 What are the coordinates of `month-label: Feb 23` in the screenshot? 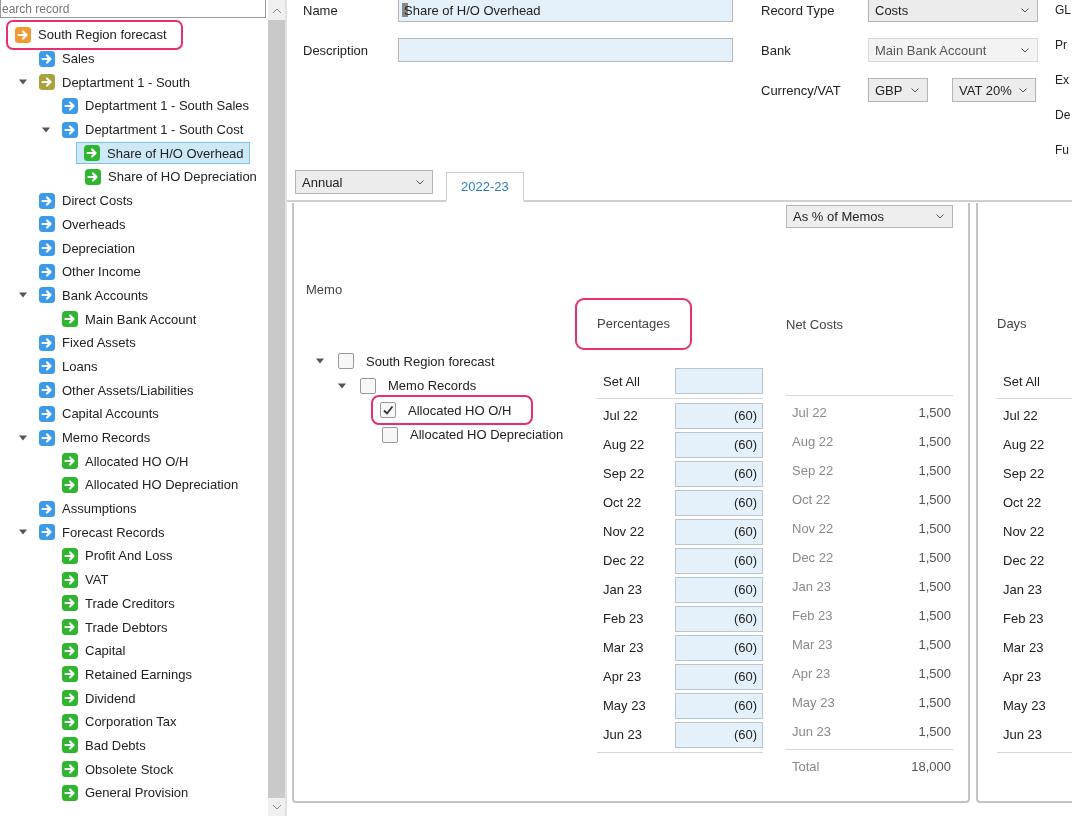 It's located at (812, 615).